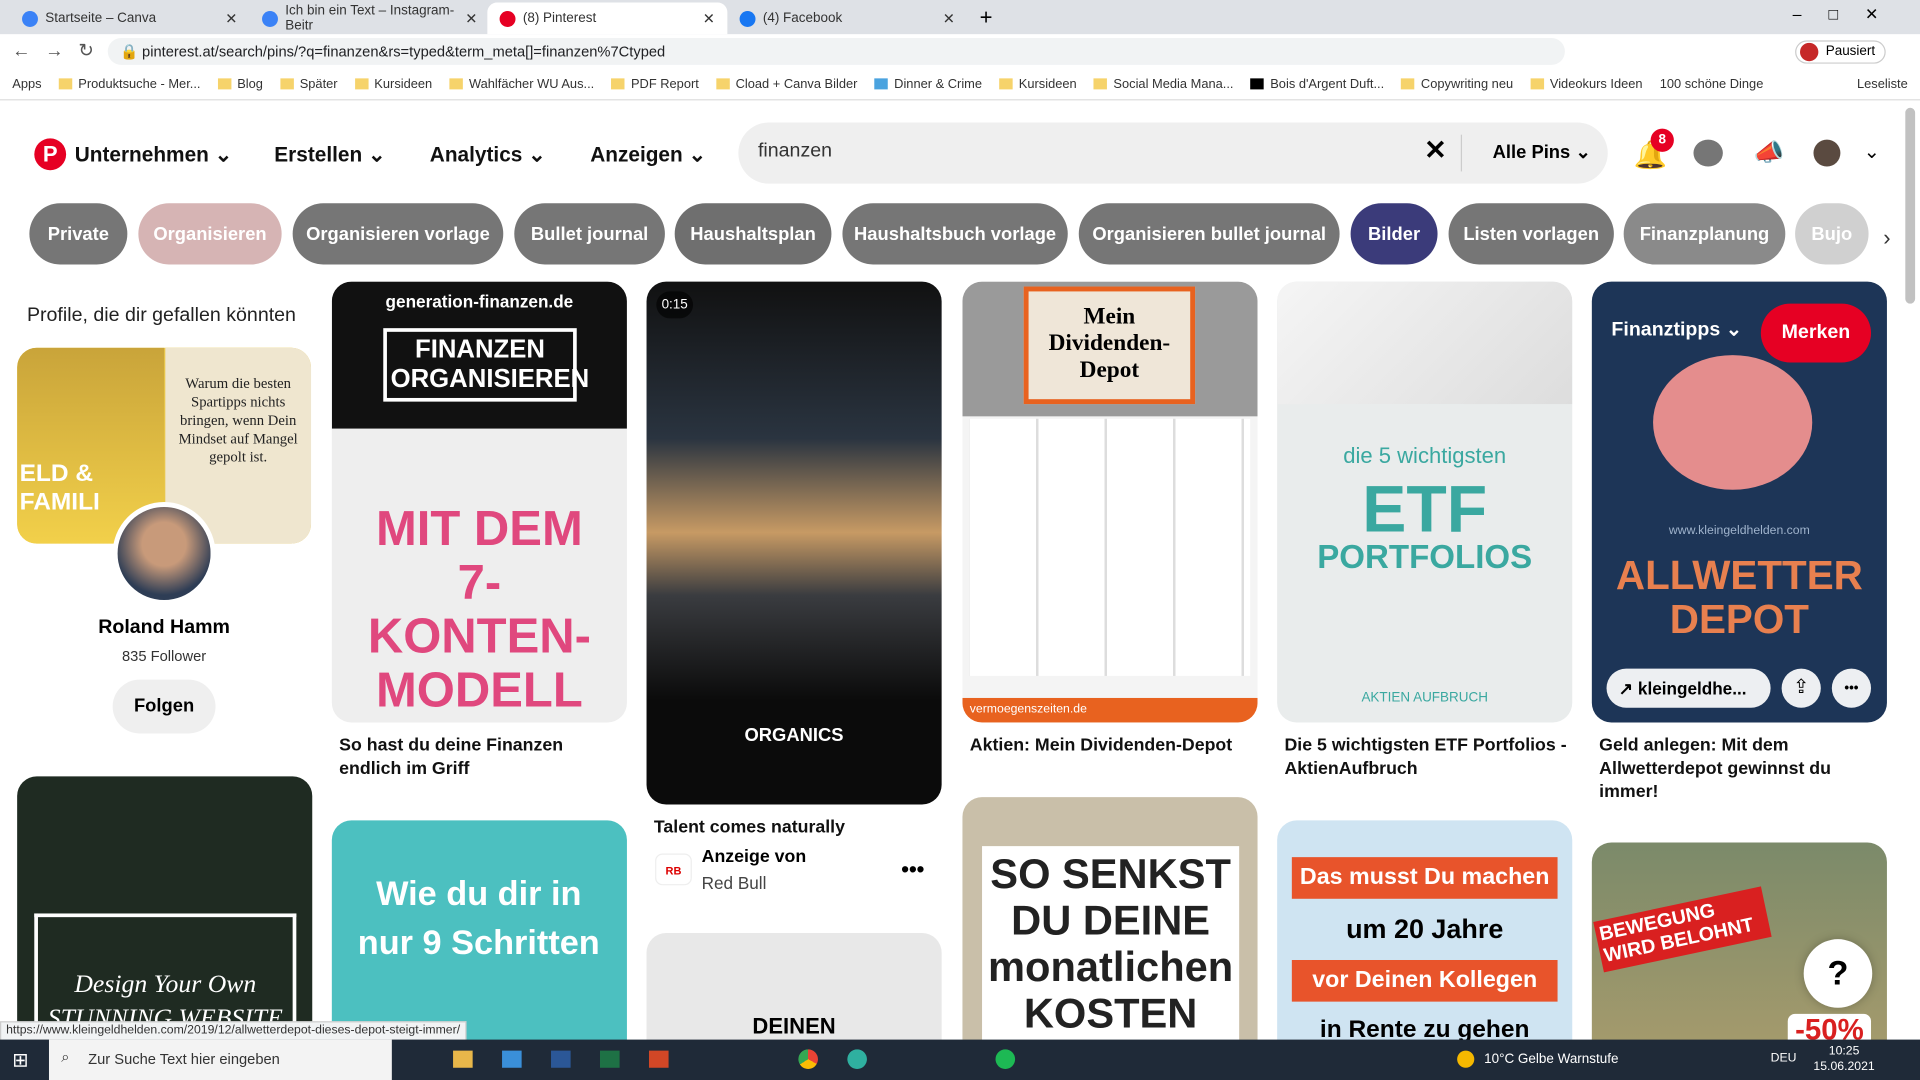  What do you see at coordinates (1394, 234) in the screenshot?
I see `search-chip: Bilder` at bounding box center [1394, 234].